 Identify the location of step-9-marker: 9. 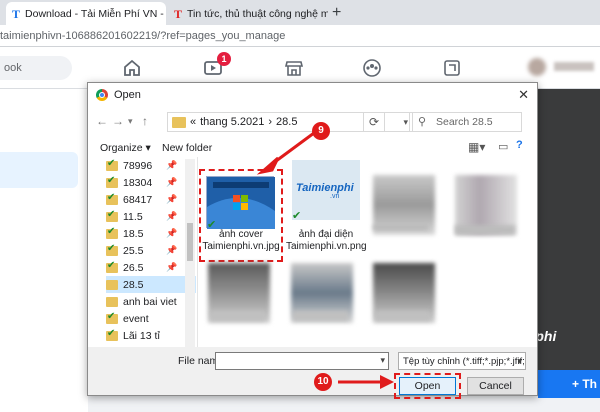
(321, 131).